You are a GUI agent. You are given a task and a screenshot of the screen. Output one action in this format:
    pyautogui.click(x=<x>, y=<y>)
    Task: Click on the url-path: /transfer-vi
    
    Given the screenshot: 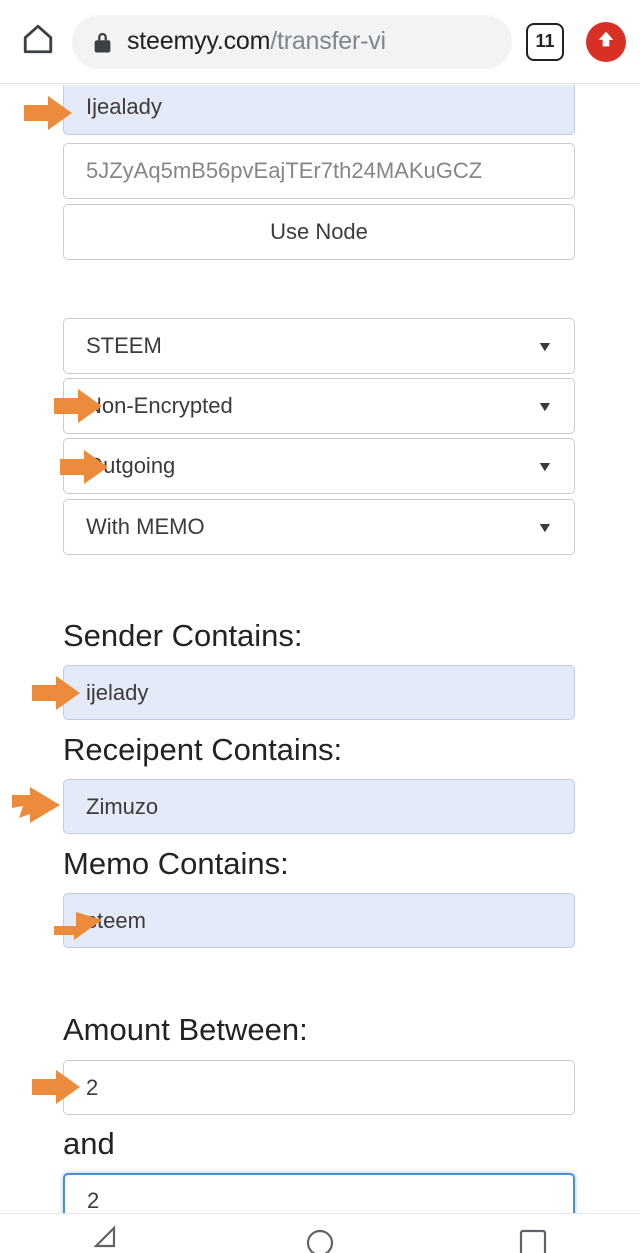 What is the action you would take?
    pyautogui.click(x=328, y=41)
    